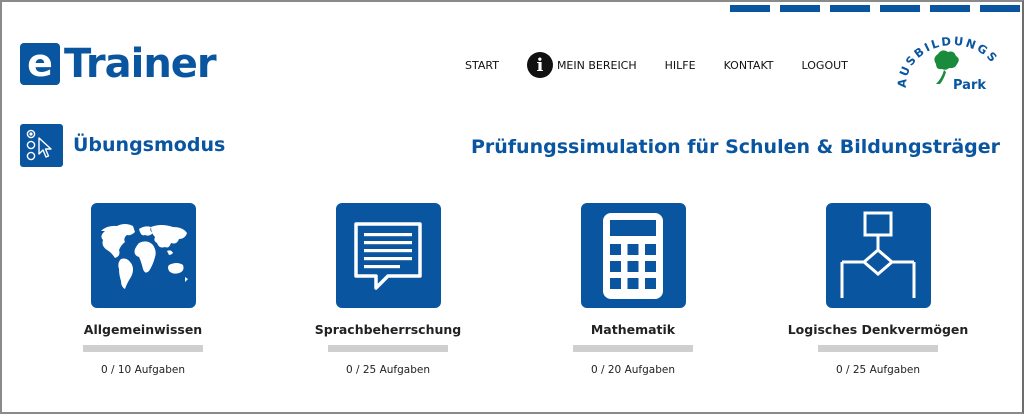 The height and width of the screenshot is (414, 1024). Describe the element at coordinates (143, 329) in the screenshot. I see `category-label: Allgemeinwissen` at that location.